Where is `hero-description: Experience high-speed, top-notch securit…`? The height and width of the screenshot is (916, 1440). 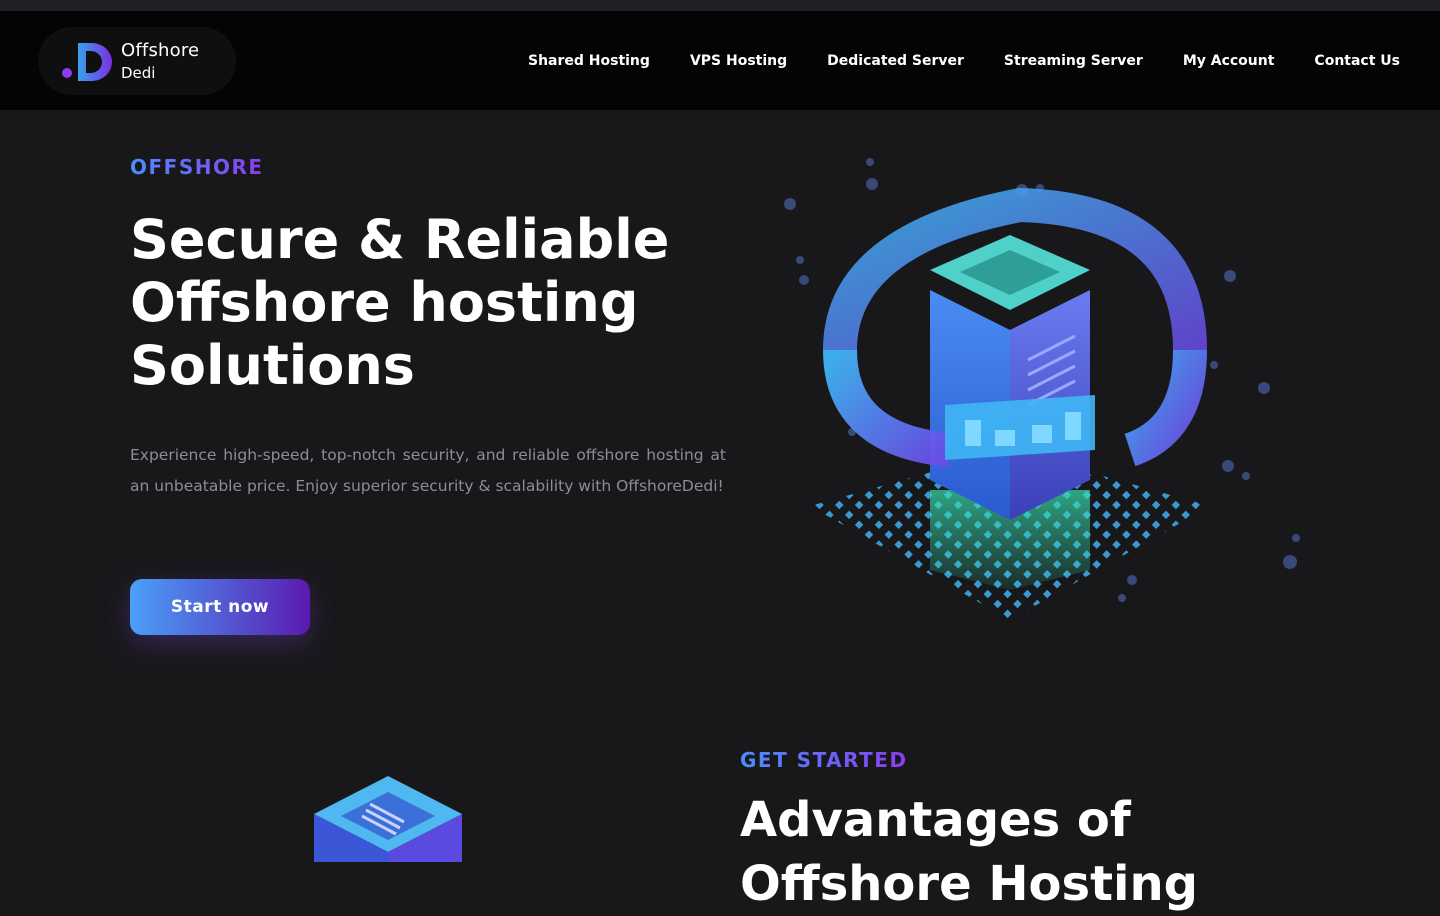 hero-description: Experience high-speed, top-notch securit… is located at coordinates (428, 470).